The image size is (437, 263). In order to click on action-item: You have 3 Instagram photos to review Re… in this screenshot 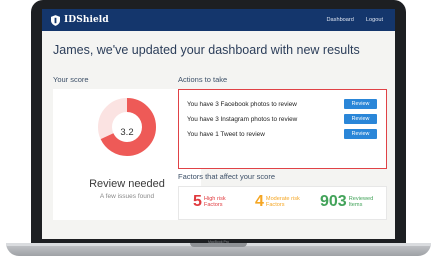, I will do `click(285, 119)`.